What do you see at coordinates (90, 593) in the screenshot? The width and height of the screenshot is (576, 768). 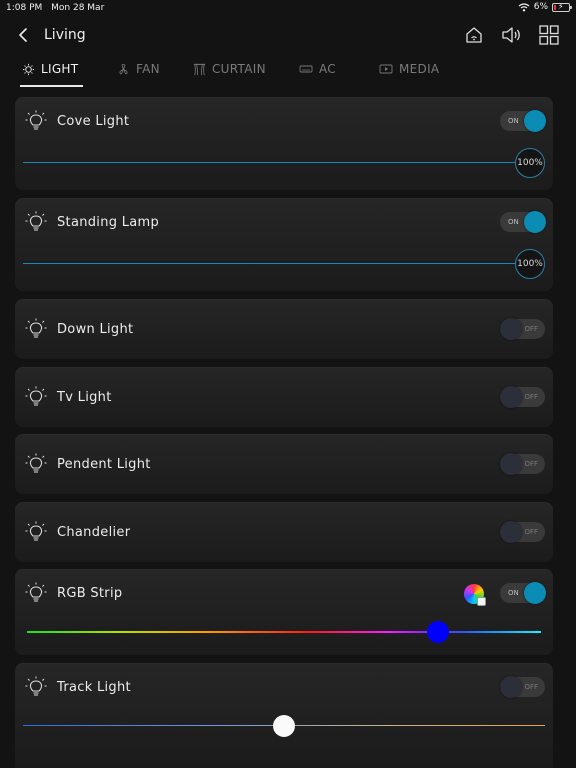 I see `device-name: RGB Strip` at bounding box center [90, 593].